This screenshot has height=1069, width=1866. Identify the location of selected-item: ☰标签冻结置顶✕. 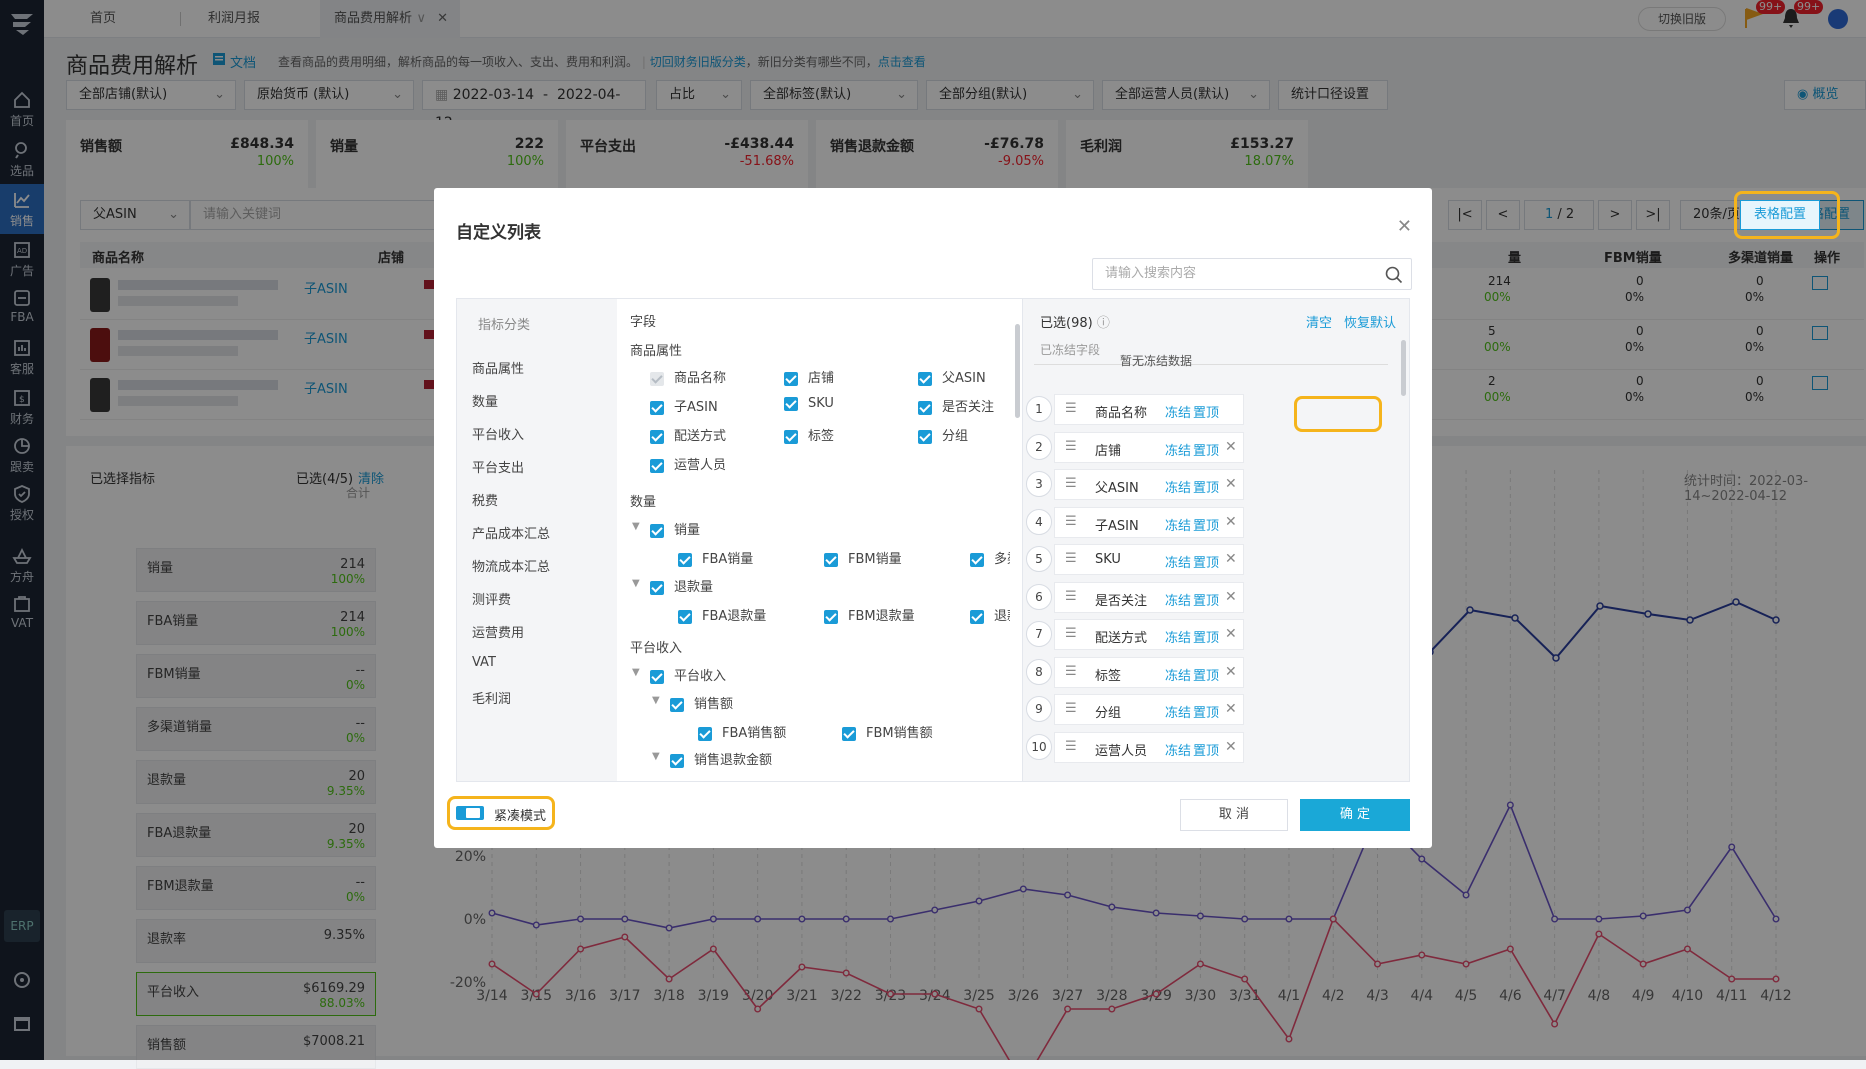
(1149, 672).